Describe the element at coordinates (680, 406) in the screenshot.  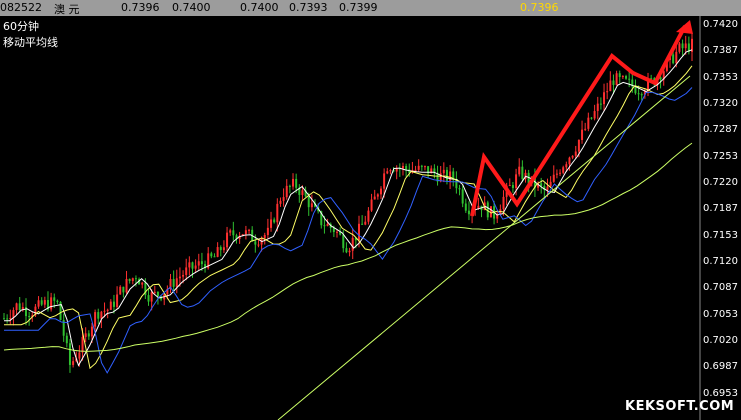
I see `watermark-text: KEKSOFT.COM` at that location.